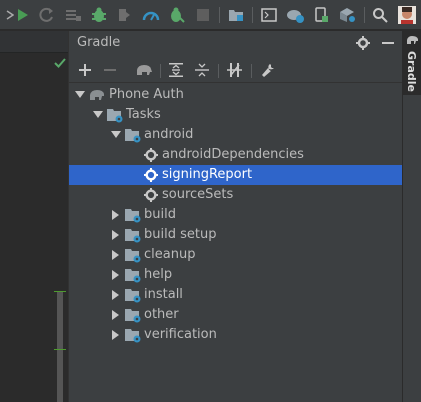  What do you see at coordinates (60, 63) in the screenshot?
I see `checkmark-icon` at bounding box center [60, 63].